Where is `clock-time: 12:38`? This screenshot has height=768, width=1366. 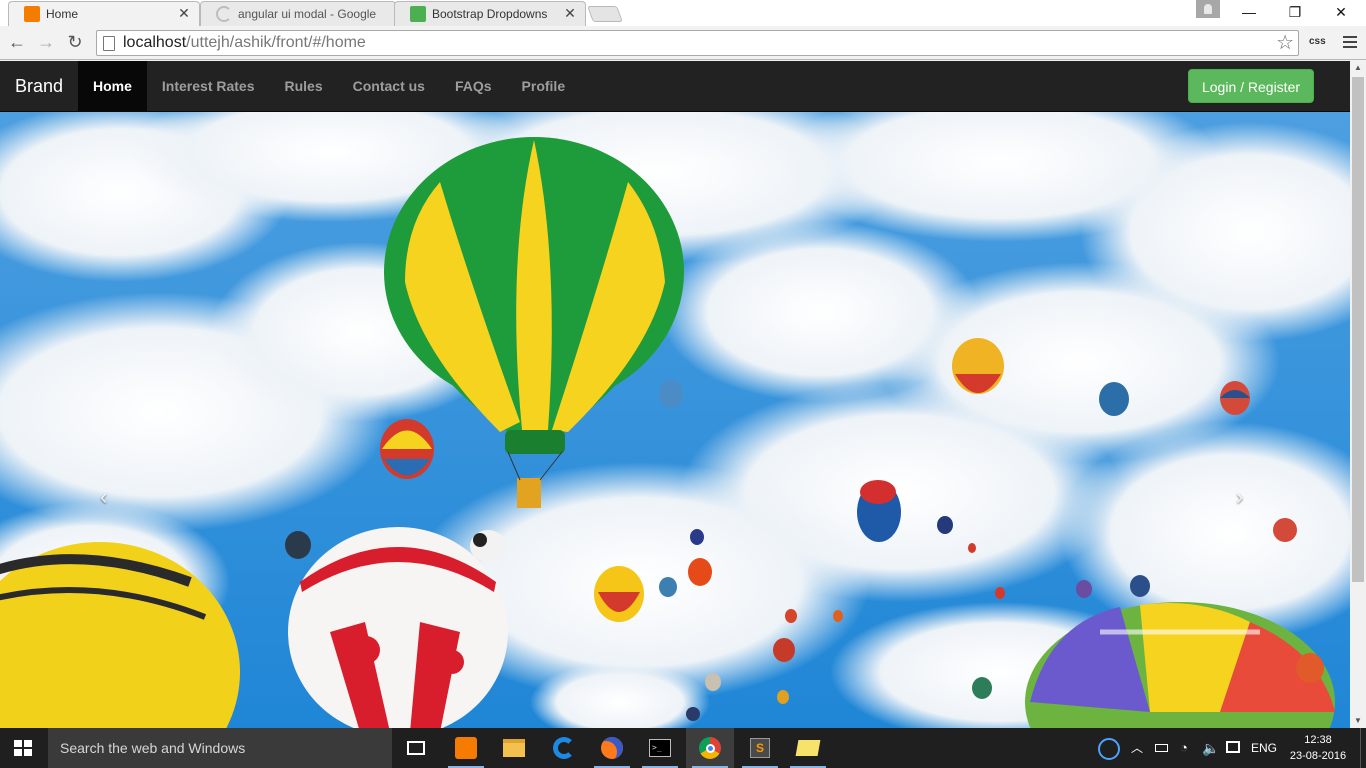
clock-time: 12:38 is located at coordinates (1318, 740).